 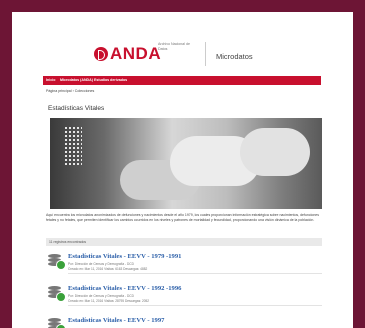 What do you see at coordinates (67, 242) in the screenshot?
I see `results-count: 11 registros encontrados` at bounding box center [67, 242].